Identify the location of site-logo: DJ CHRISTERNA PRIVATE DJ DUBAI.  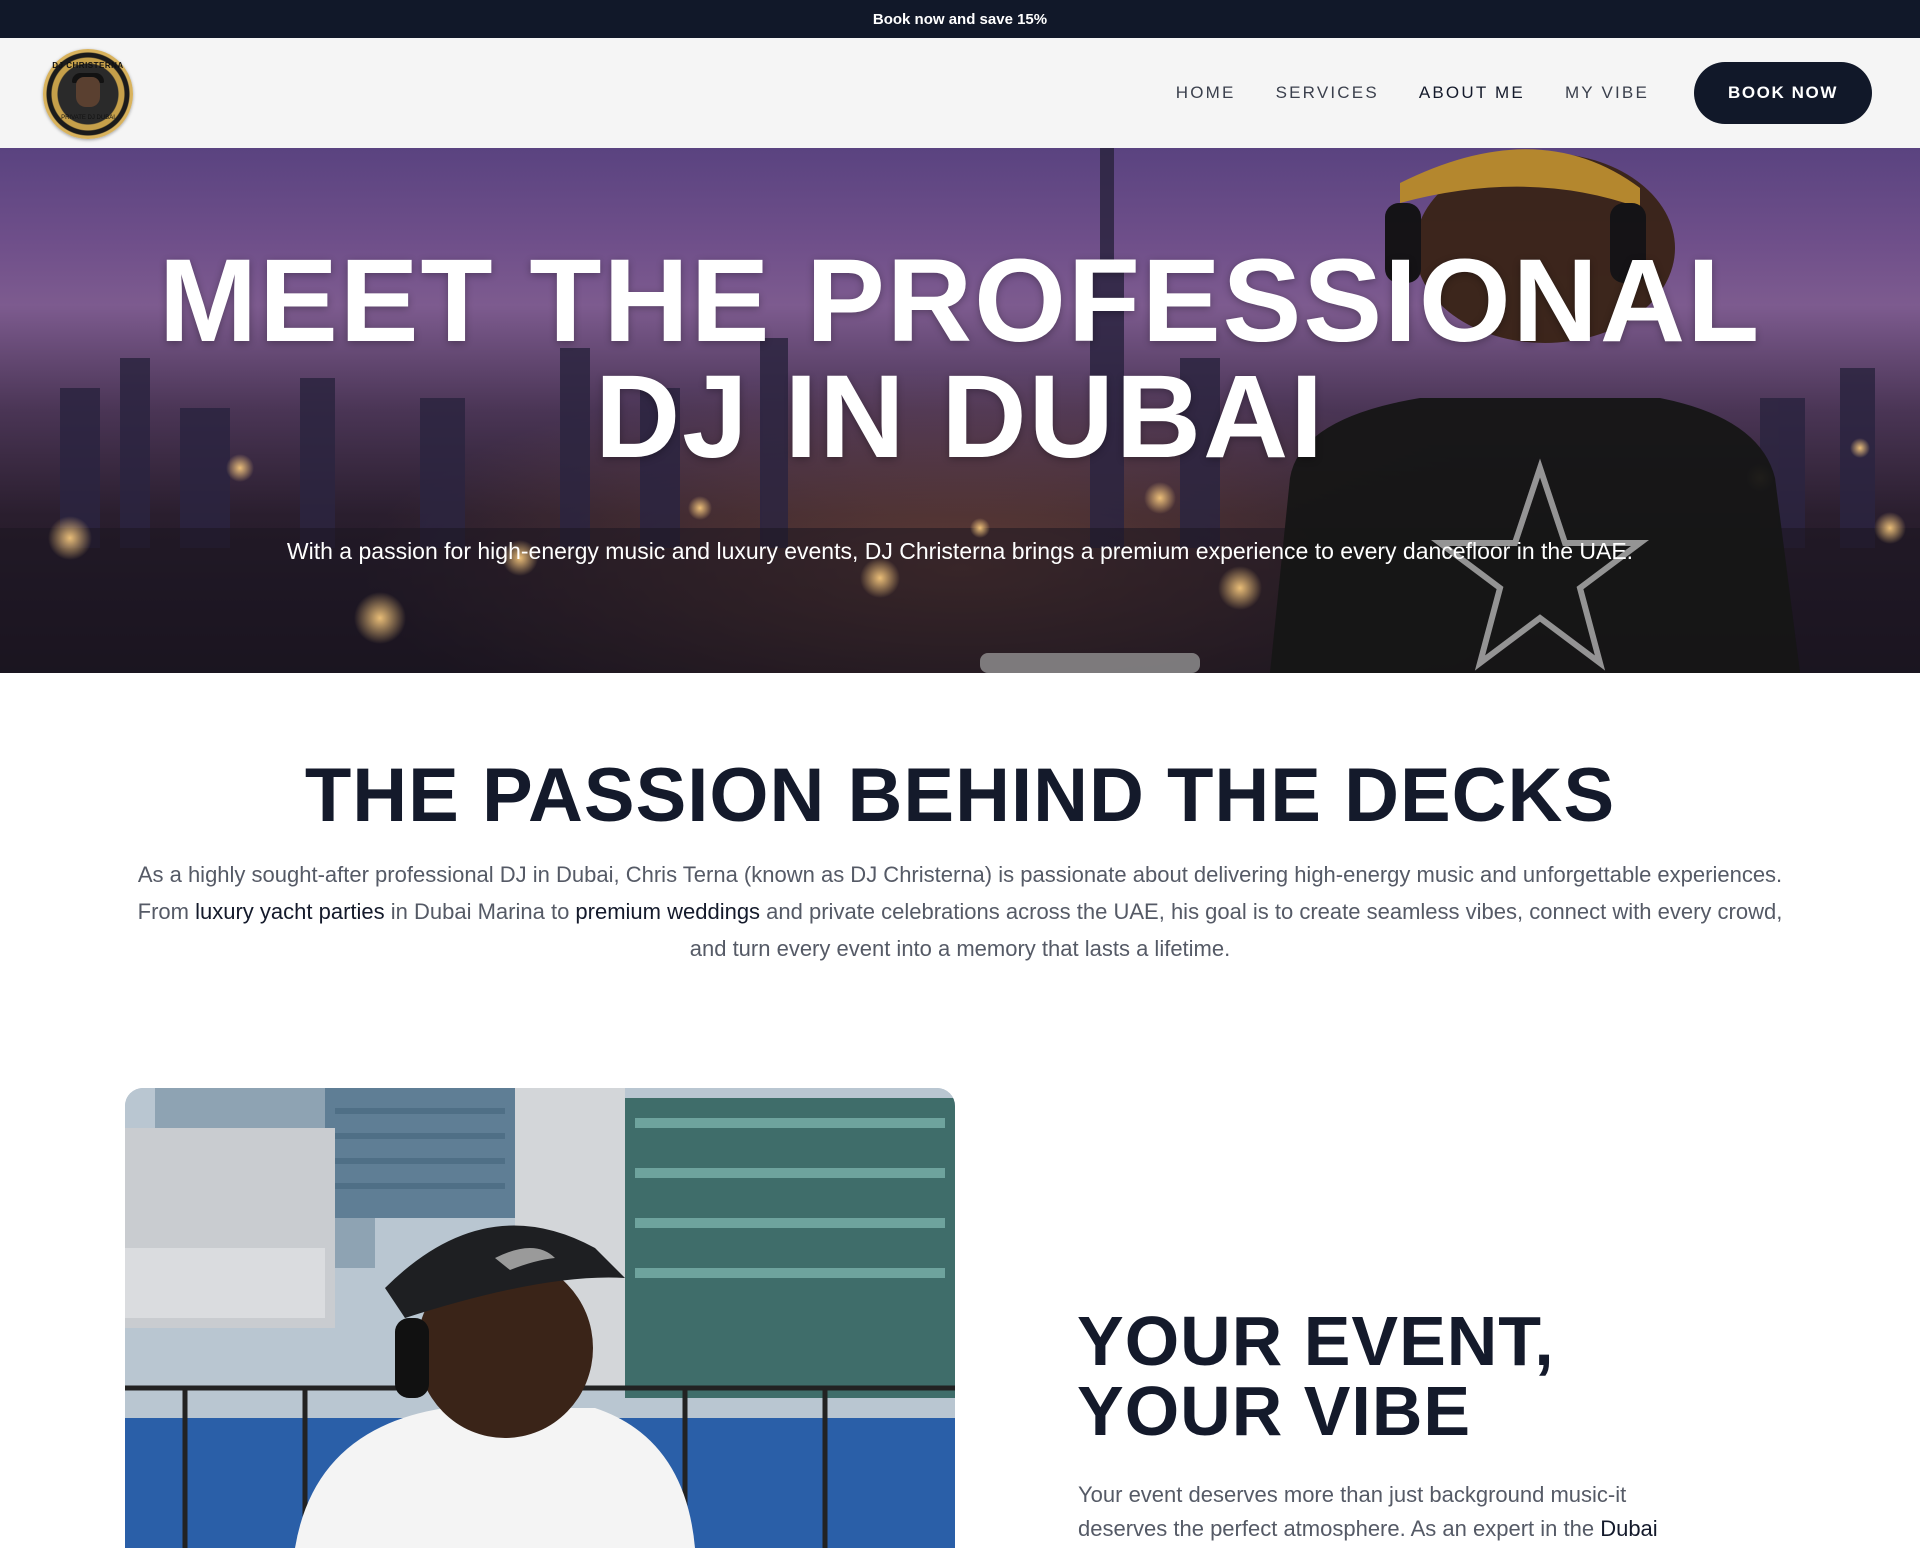
(88, 94).